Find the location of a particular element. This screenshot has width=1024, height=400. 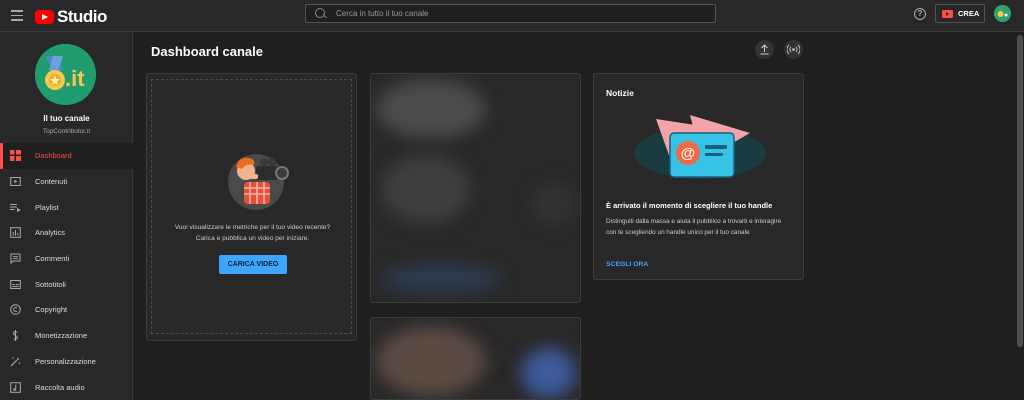

go-live-button is located at coordinates (793, 49).